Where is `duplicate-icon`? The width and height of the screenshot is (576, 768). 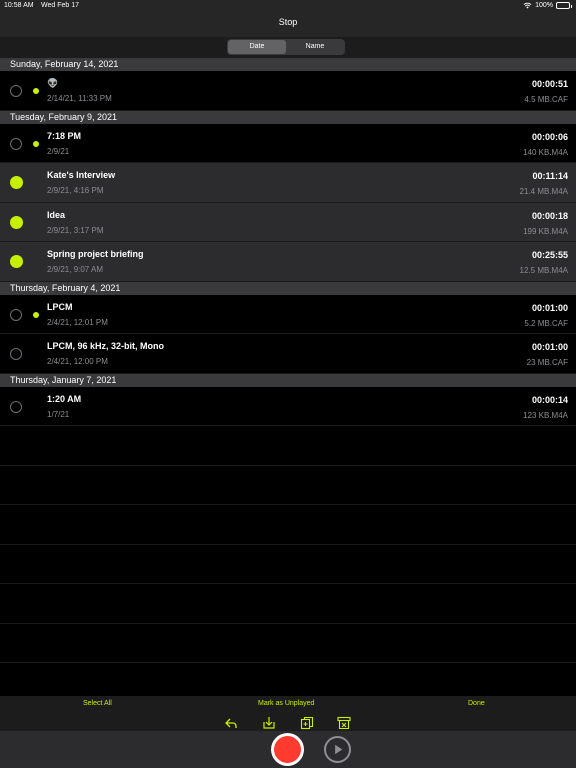
duplicate-icon is located at coordinates (307, 723).